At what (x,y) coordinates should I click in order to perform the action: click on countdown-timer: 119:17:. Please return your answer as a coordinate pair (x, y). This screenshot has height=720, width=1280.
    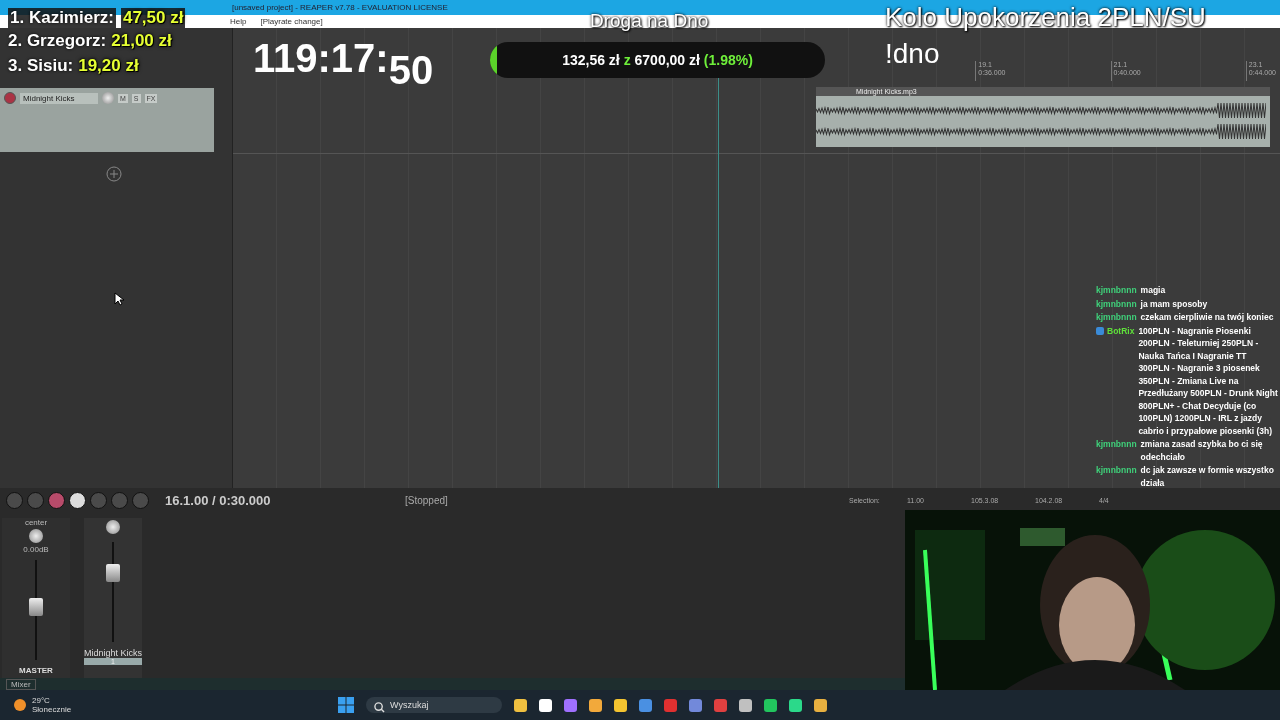
    Looking at the image, I should click on (321, 59).